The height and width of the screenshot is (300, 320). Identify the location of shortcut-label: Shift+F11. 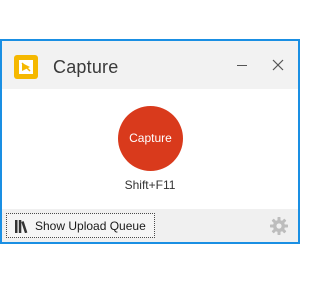
(150, 185).